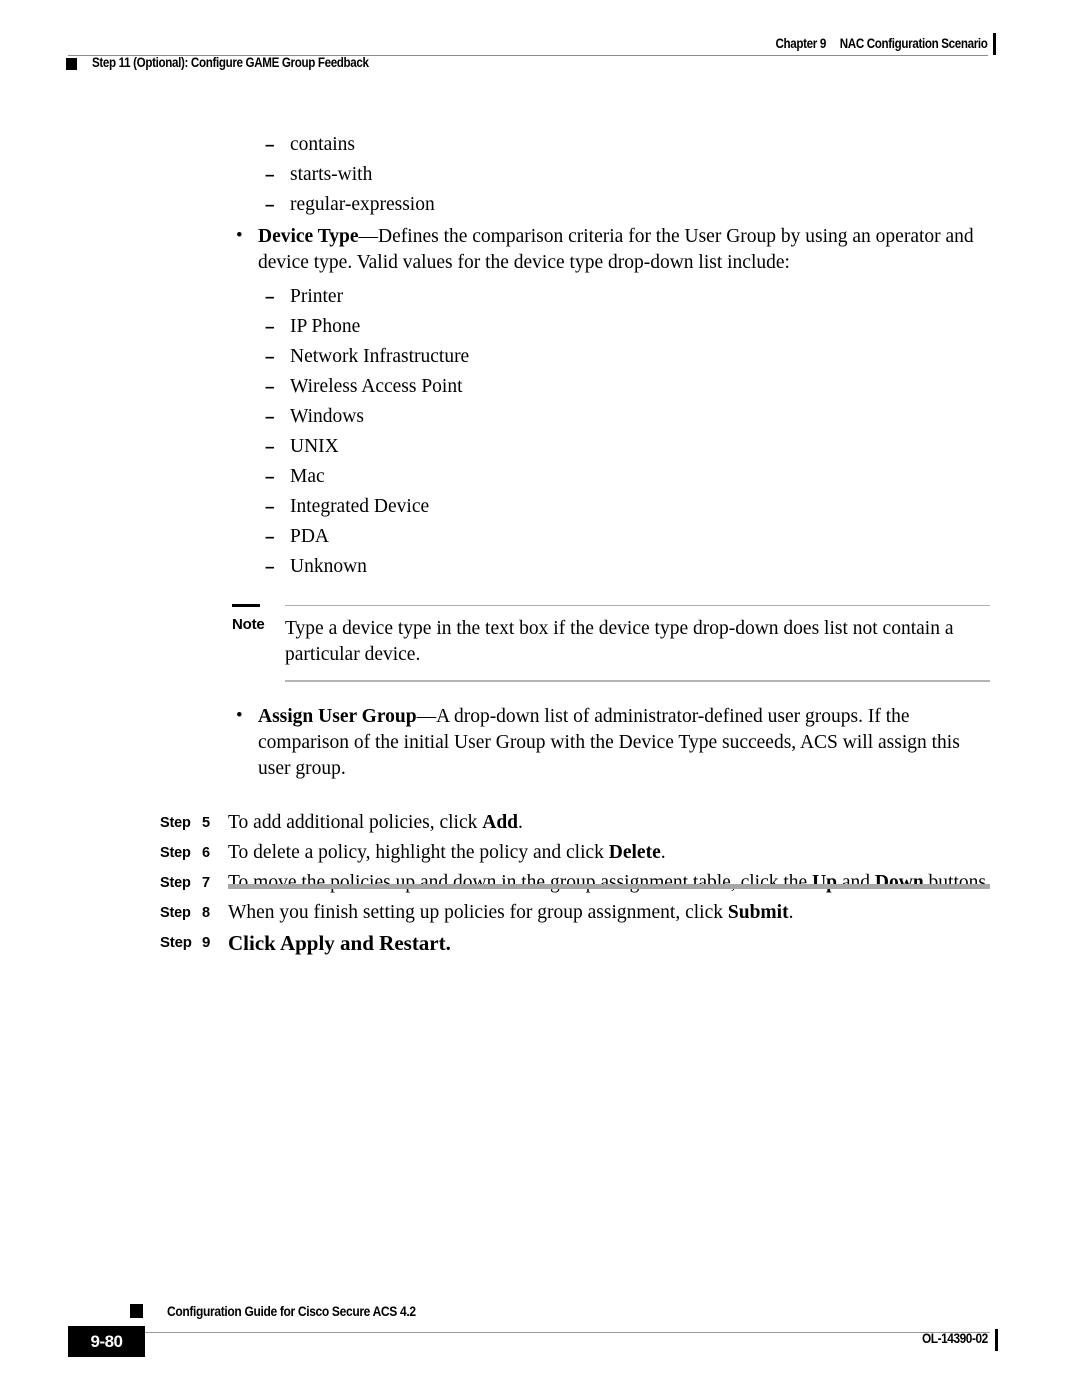 The height and width of the screenshot is (1397, 1080). What do you see at coordinates (540, 145) in the screenshot?
I see `list-item: – contains` at bounding box center [540, 145].